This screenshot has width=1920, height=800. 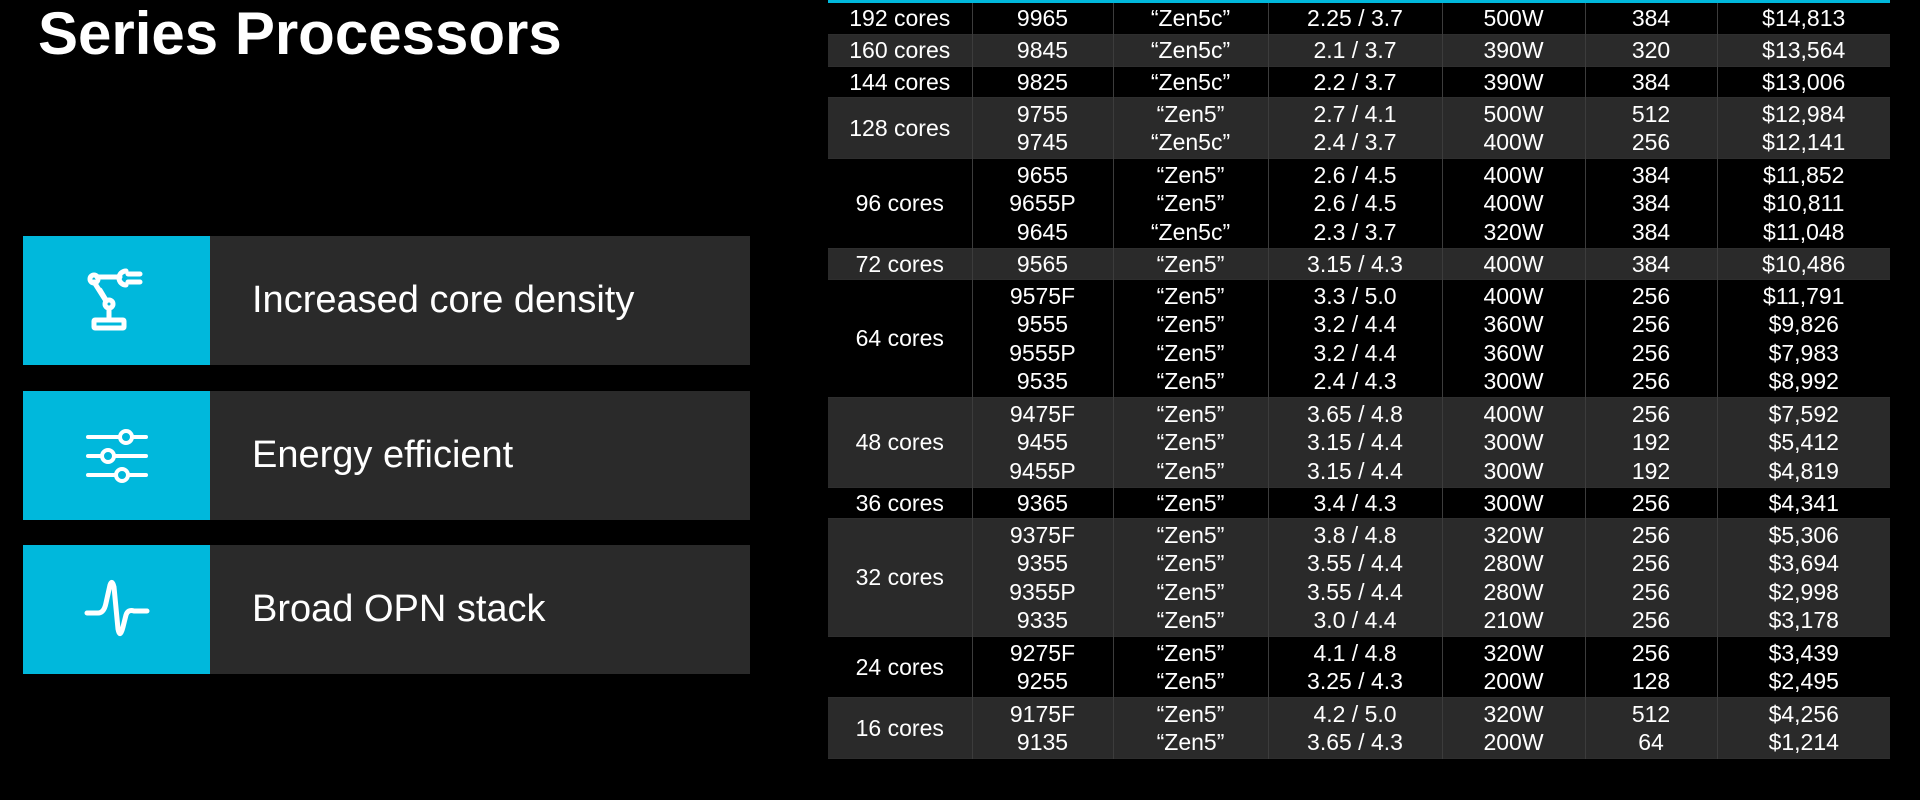 I want to click on cell-line: 512, so click(x=1651, y=713).